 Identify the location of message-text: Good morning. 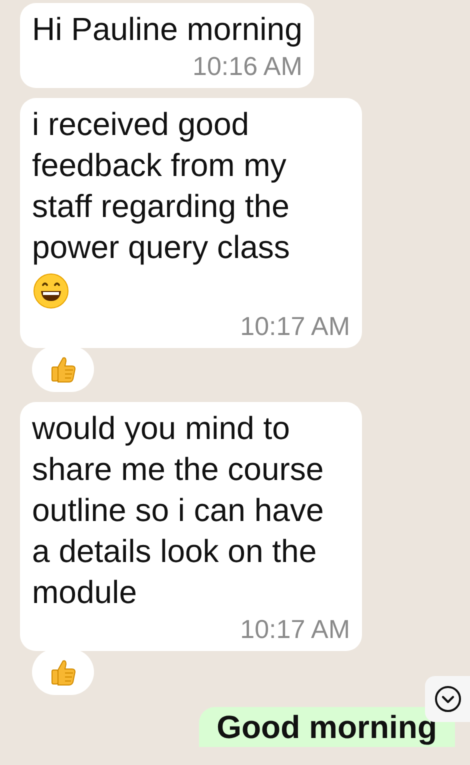
(326, 727).